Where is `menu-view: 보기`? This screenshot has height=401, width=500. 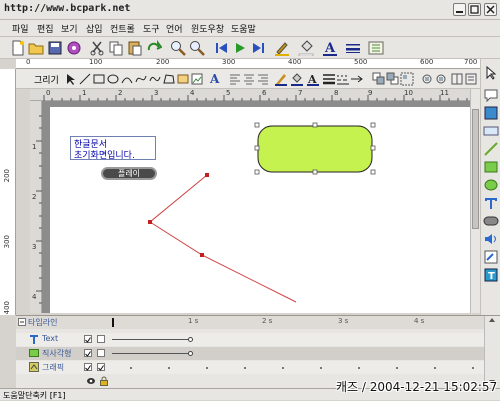
menu-view: 보기 is located at coordinates (69, 28).